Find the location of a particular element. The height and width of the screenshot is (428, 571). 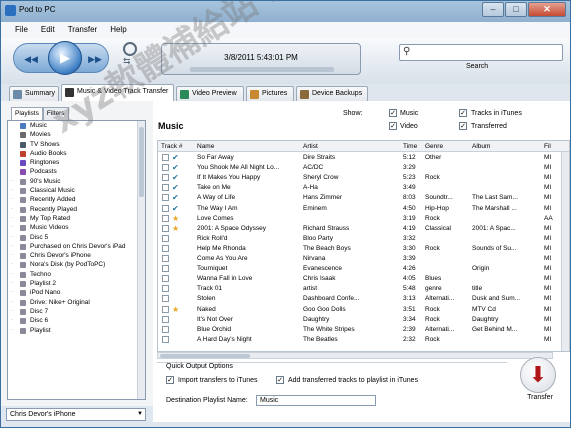

table-row: It's Not Over Daughtry 3:34 Rock Daughtry MI is located at coordinates (363, 320).